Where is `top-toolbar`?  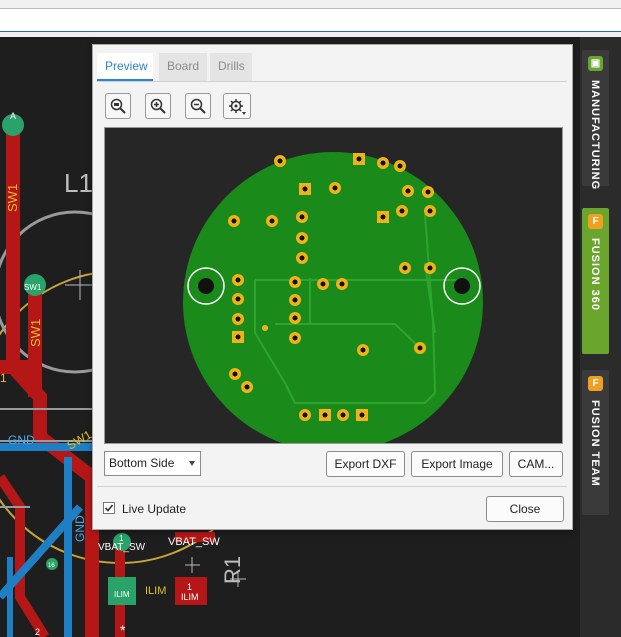
top-toolbar is located at coordinates (310, 18).